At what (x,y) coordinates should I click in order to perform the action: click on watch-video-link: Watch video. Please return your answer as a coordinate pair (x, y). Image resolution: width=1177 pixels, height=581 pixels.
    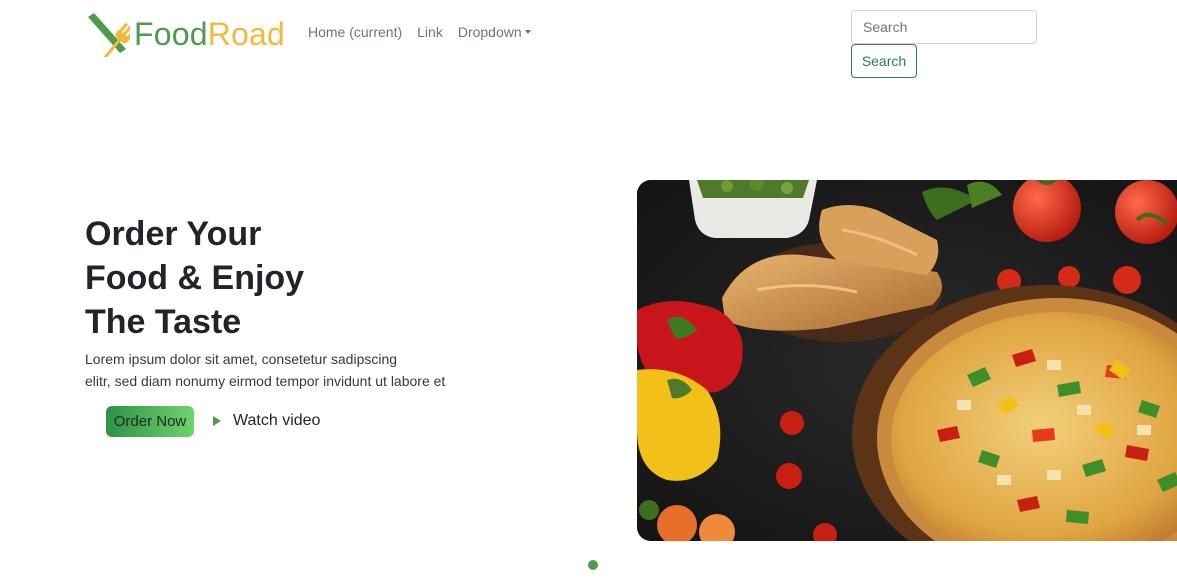
    Looking at the image, I should click on (266, 421).